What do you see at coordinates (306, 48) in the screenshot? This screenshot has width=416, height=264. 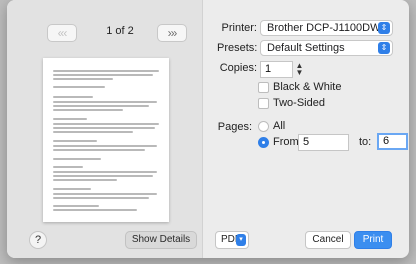 I see `presets-select-value: Default Settings` at bounding box center [306, 48].